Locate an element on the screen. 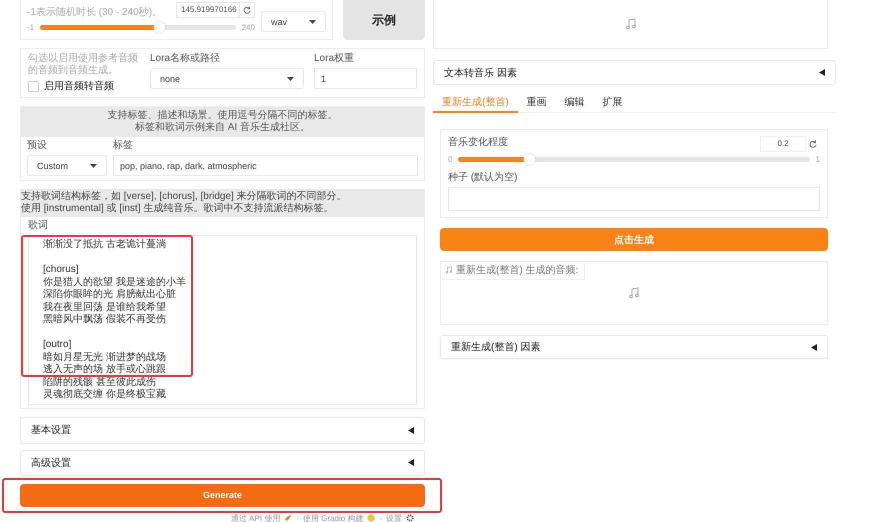 The height and width of the screenshot is (522, 890). dropdown: Custom is located at coordinates (67, 165).